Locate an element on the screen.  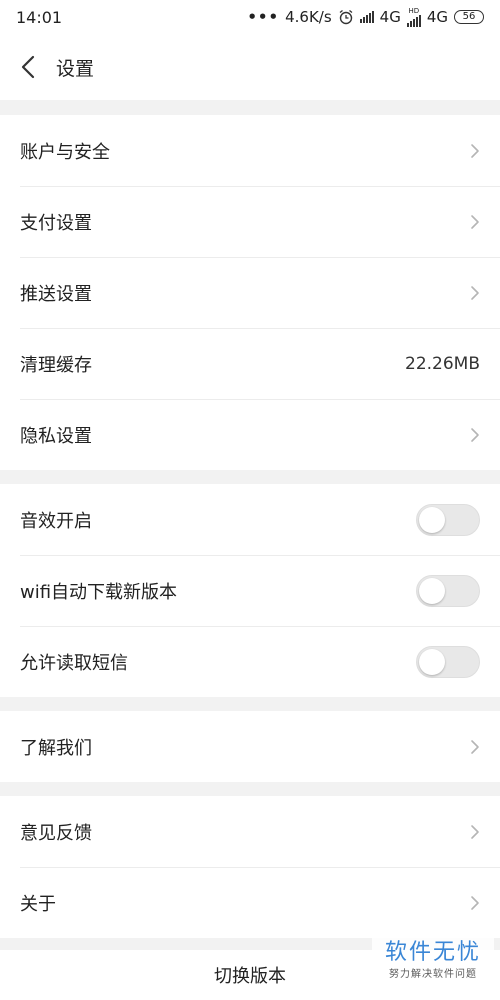
watermark-sub-text: 努力解决软件问题 is located at coordinates (433, 974).